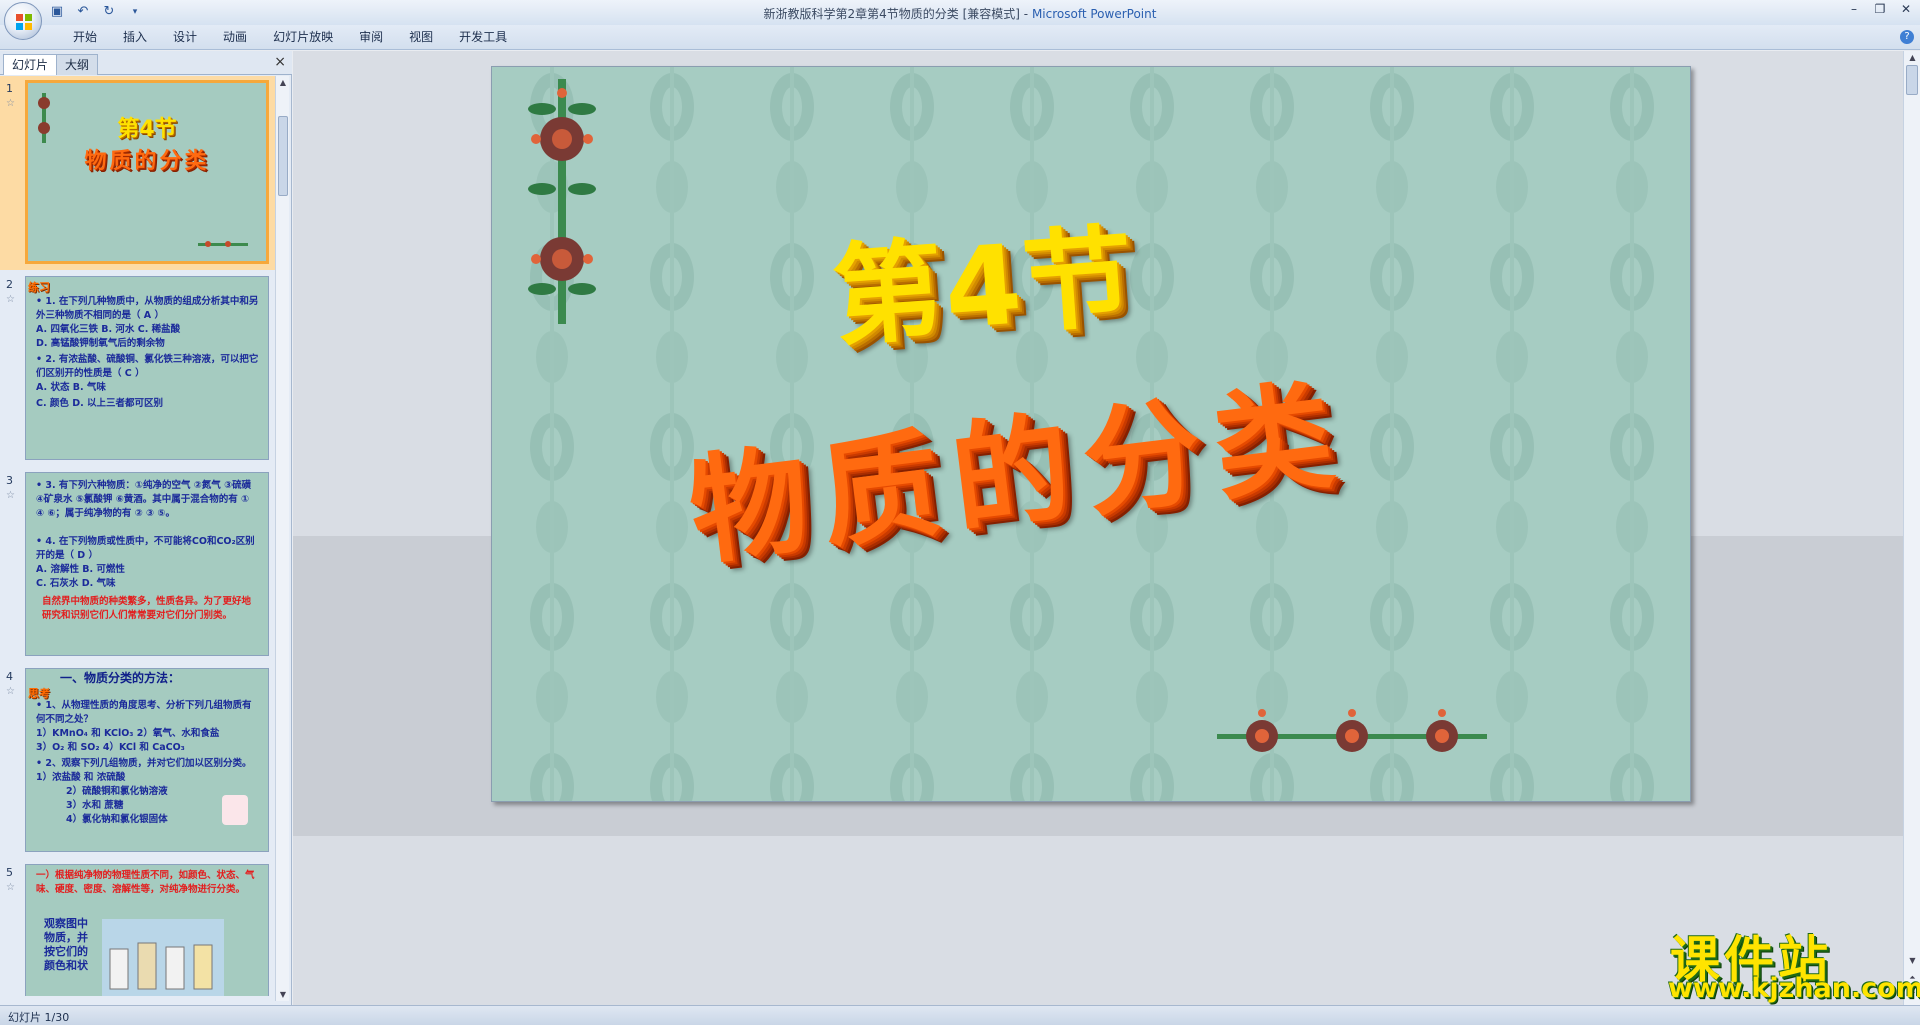  Describe the element at coordinates (135, 37) in the screenshot. I see `tab-insert: 插入` at that location.